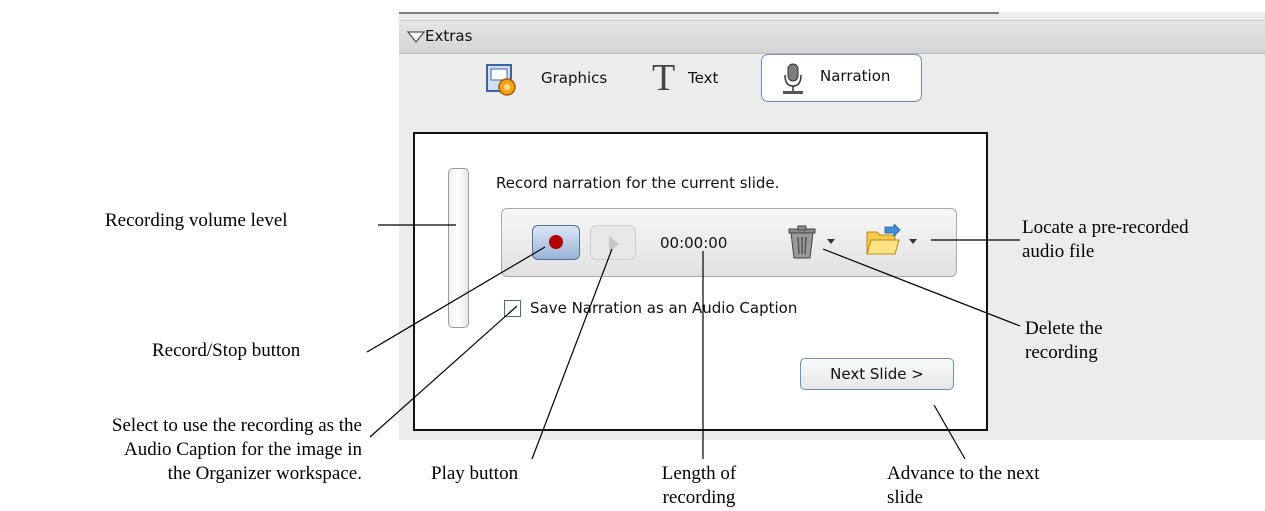 This screenshot has height=511, width=1265. I want to click on leader-line-delete, so click(921, 287).